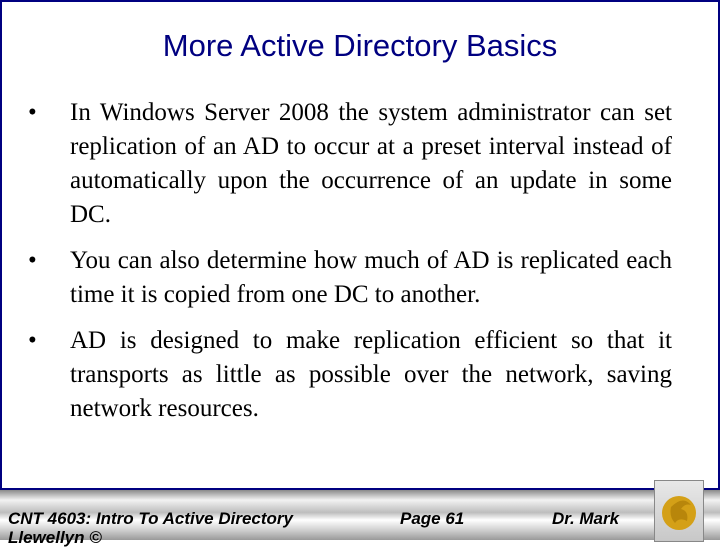 The width and height of the screenshot is (720, 548). I want to click on footer-author-cont: Llewellyn ©, so click(55, 537).